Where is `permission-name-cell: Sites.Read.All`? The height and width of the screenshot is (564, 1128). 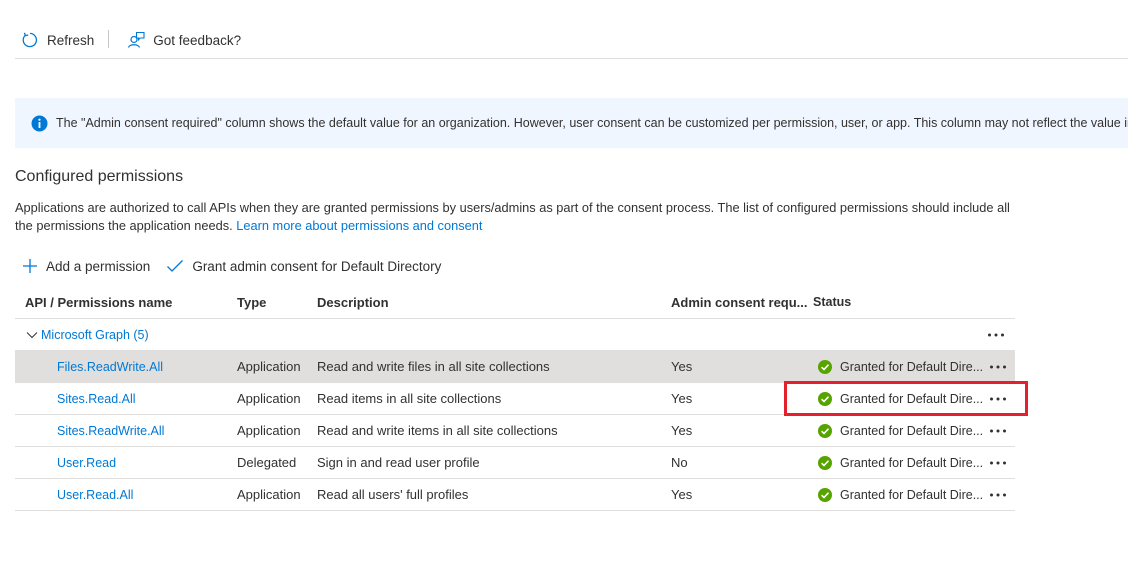
permission-name-cell: Sites.Read.All is located at coordinates (126, 398).